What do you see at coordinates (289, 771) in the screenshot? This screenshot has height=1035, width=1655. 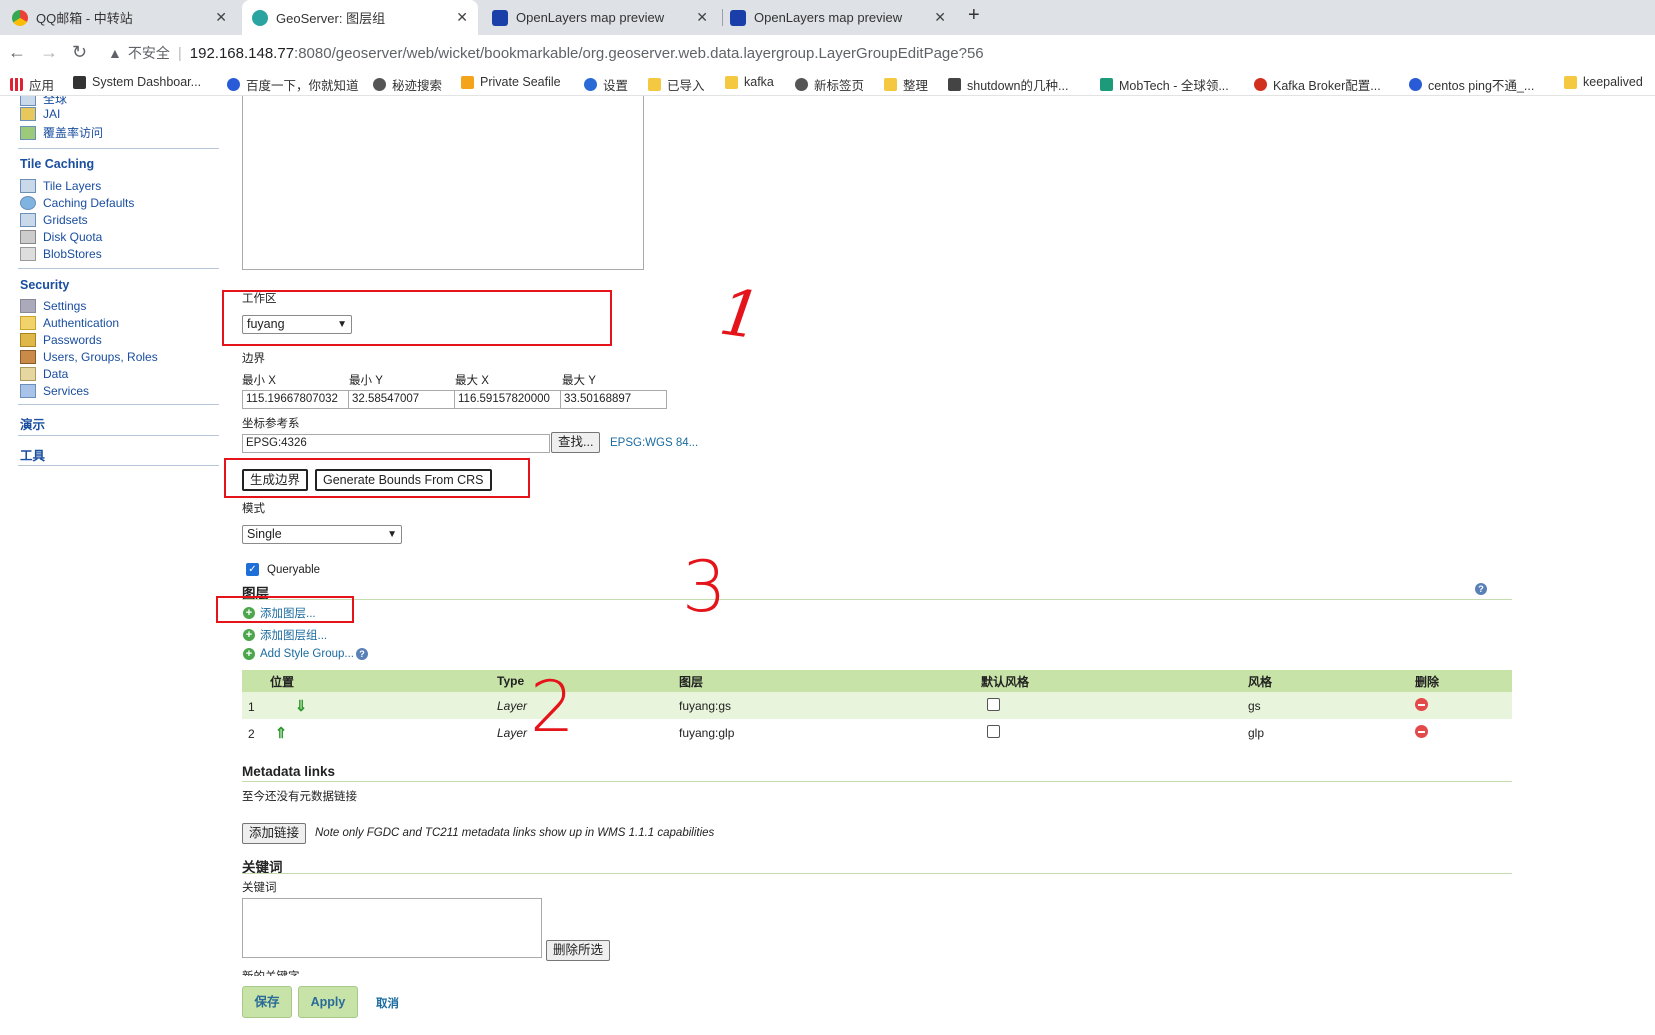 I see `metadata-section-title: Metadata links` at bounding box center [289, 771].